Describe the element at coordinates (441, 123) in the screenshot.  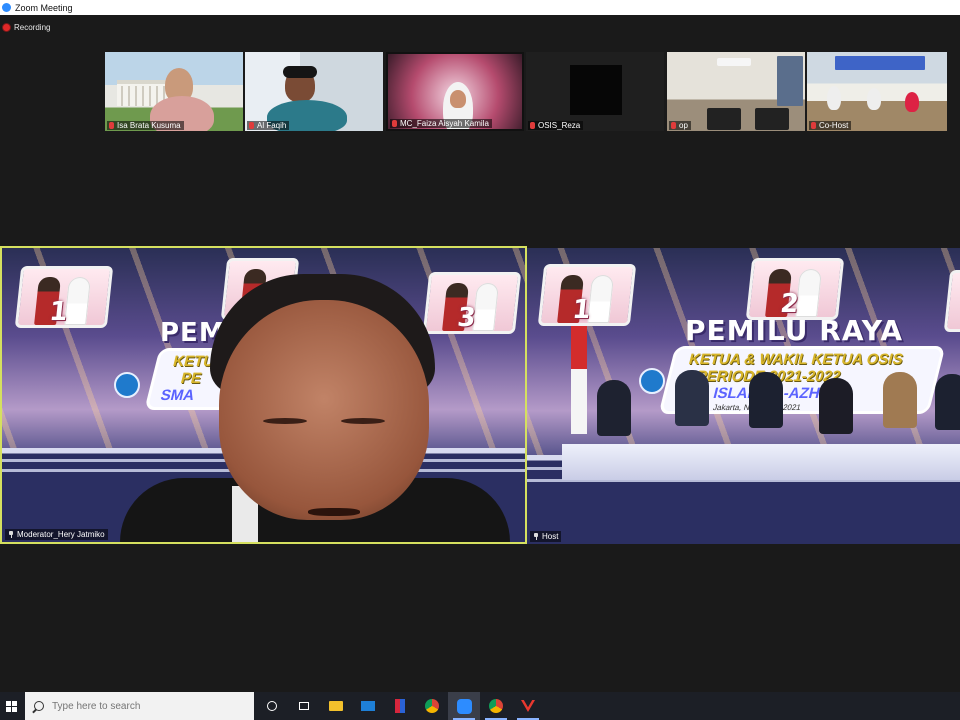
I see `participant-name: MC_Faiza Aisyah Kamila` at that location.